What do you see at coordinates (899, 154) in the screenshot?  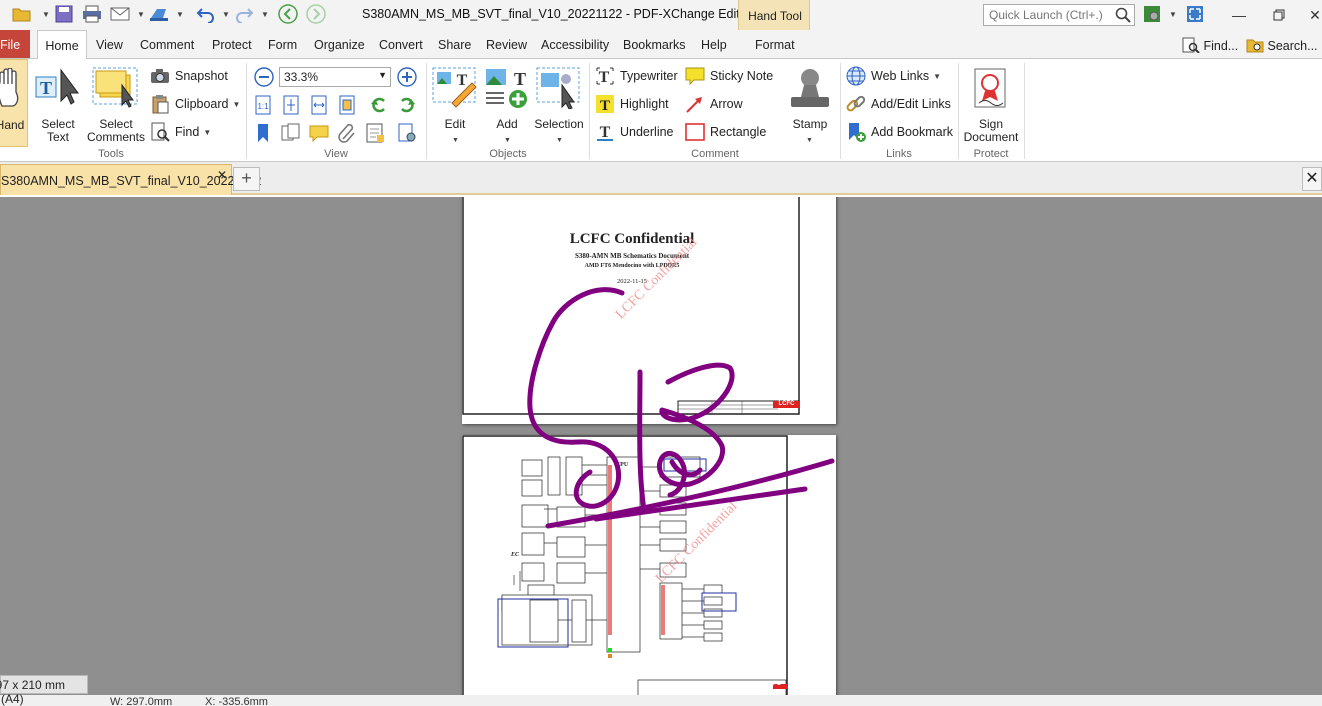 I see `links-group-label: Links` at bounding box center [899, 154].